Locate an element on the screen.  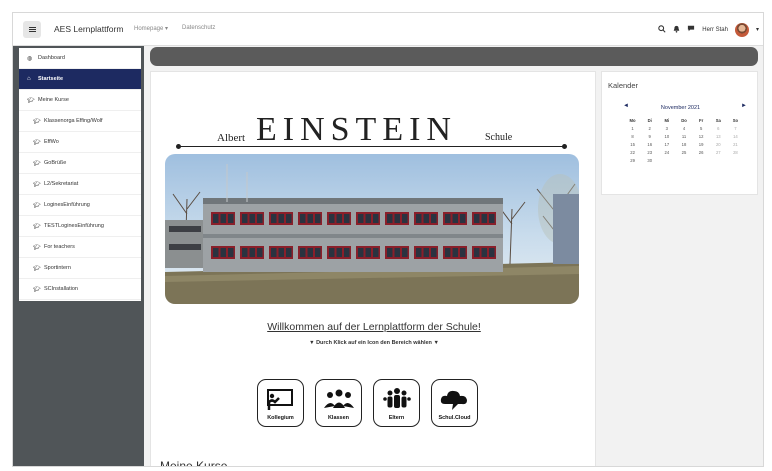
students-group-icon is located at coordinates (338, 398).